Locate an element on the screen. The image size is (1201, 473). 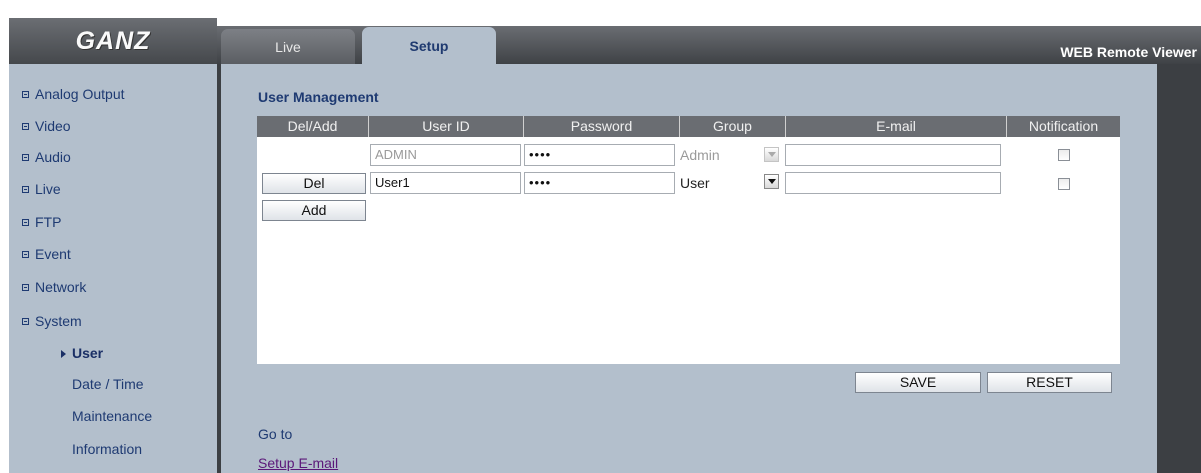
add-button: Add is located at coordinates (314, 210).